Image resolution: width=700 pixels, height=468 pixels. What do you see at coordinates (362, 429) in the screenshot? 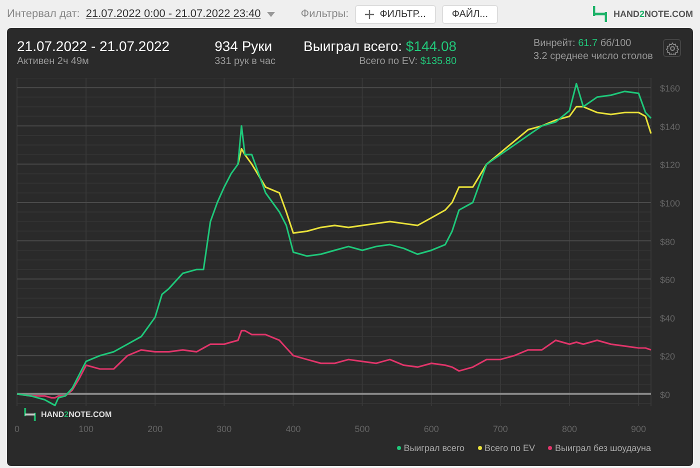
I see `x-axis-label: 500` at bounding box center [362, 429].